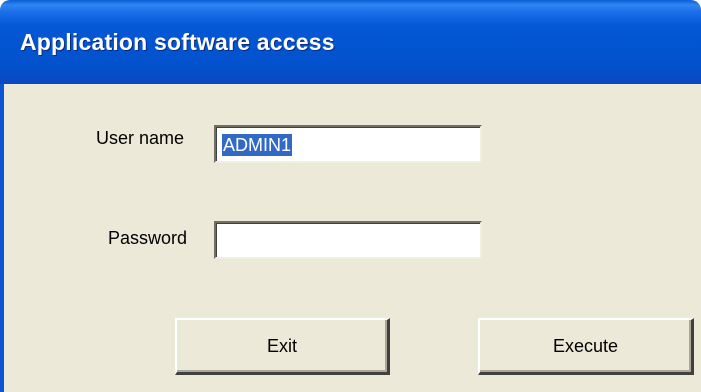  Describe the element at coordinates (348, 240) in the screenshot. I see `password-input` at that location.